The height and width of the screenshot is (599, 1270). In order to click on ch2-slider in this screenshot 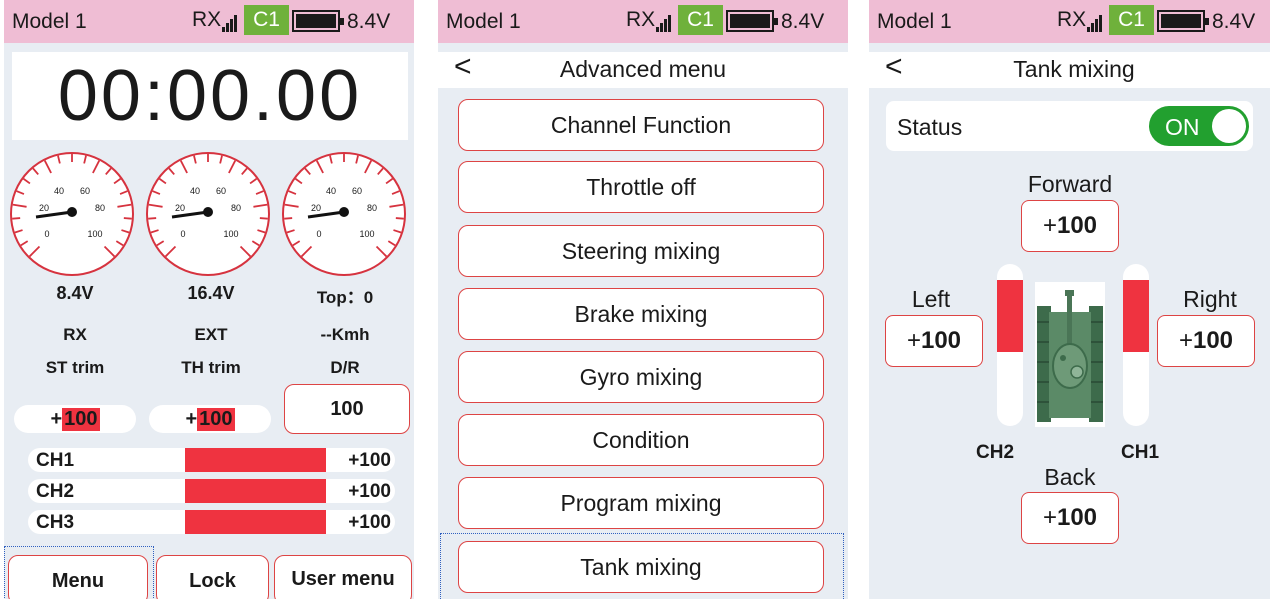, I will do `click(1010, 345)`.